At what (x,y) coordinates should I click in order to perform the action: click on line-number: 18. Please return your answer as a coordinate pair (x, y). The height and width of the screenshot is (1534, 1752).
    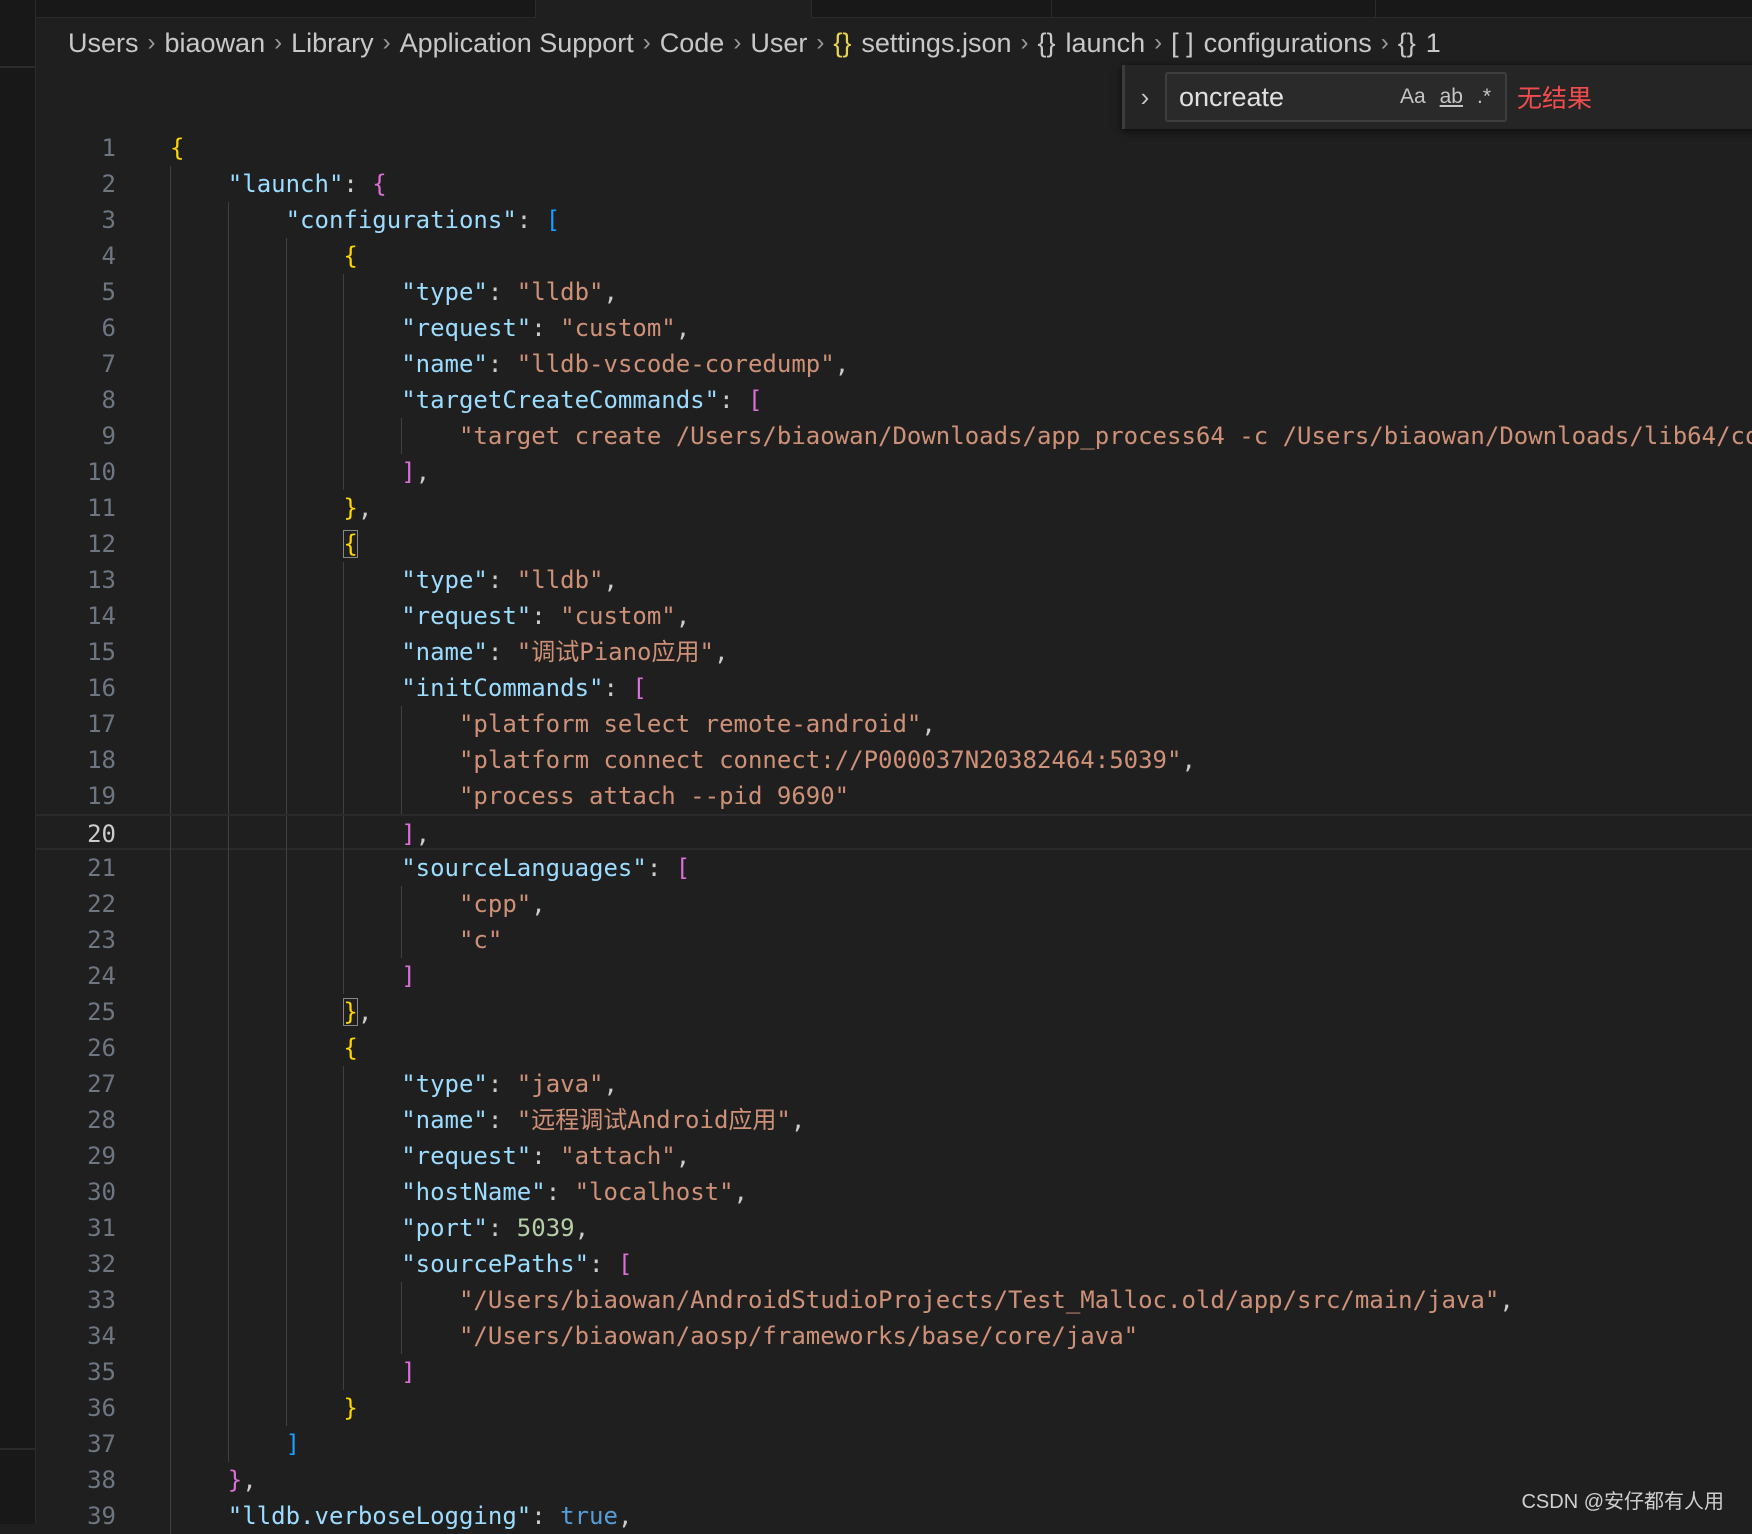
    Looking at the image, I should click on (101, 760).